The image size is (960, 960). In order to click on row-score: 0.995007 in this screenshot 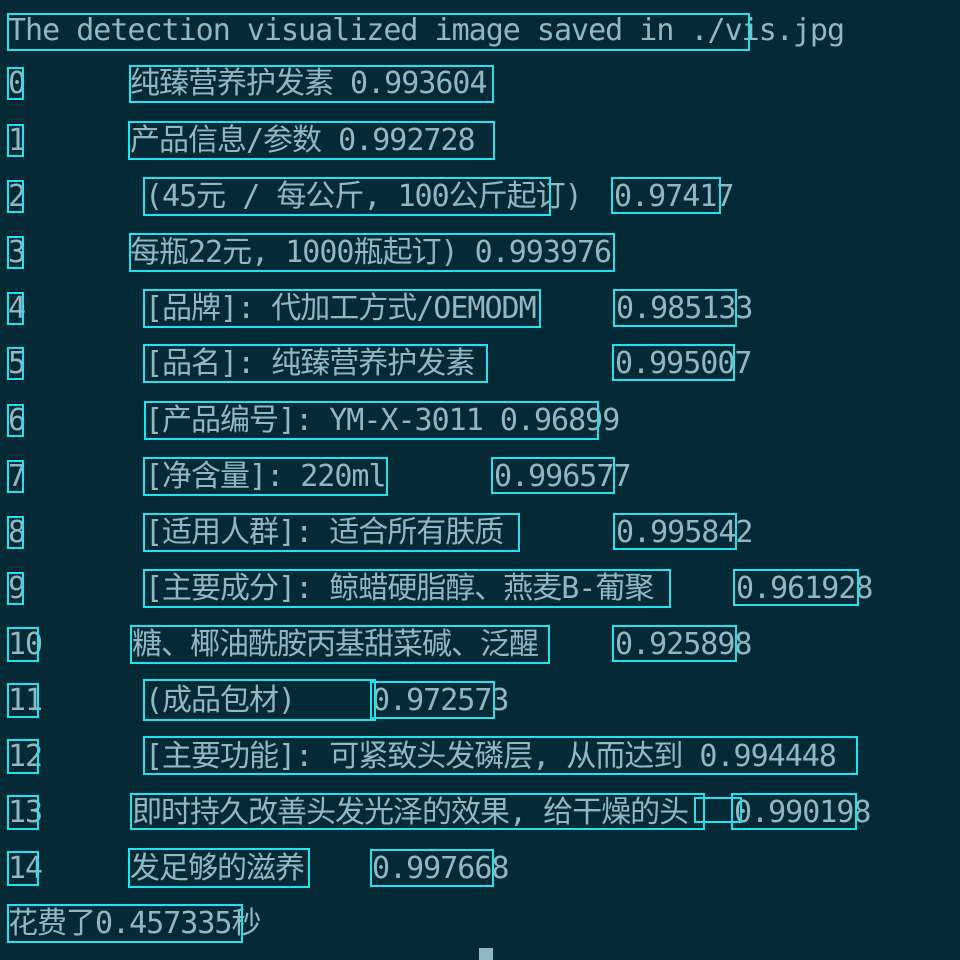, I will do `click(683, 363)`.